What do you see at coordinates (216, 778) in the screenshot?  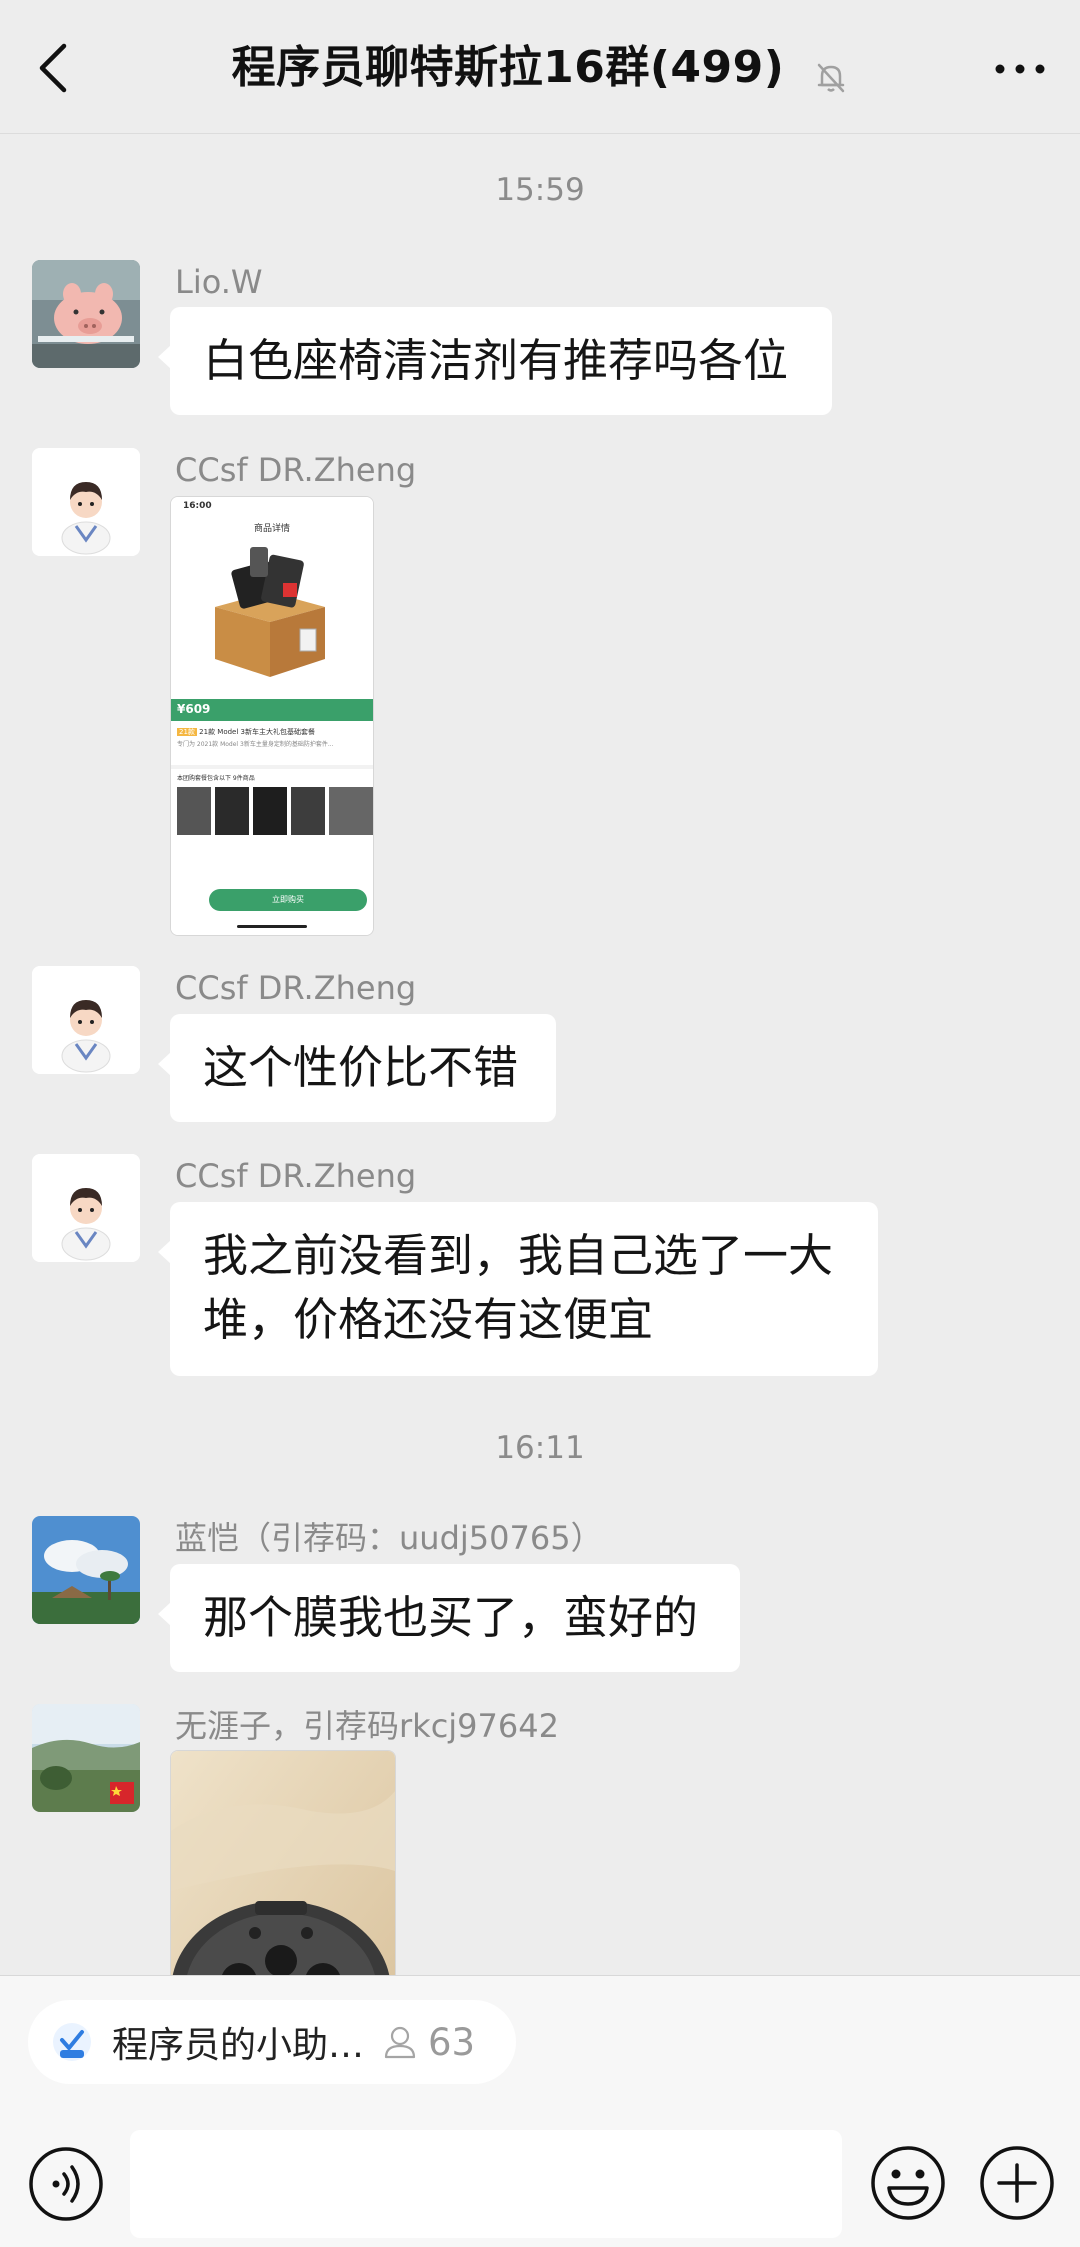 I see `image-section-title: 本团购套餐包含以下 9件商品` at bounding box center [216, 778].